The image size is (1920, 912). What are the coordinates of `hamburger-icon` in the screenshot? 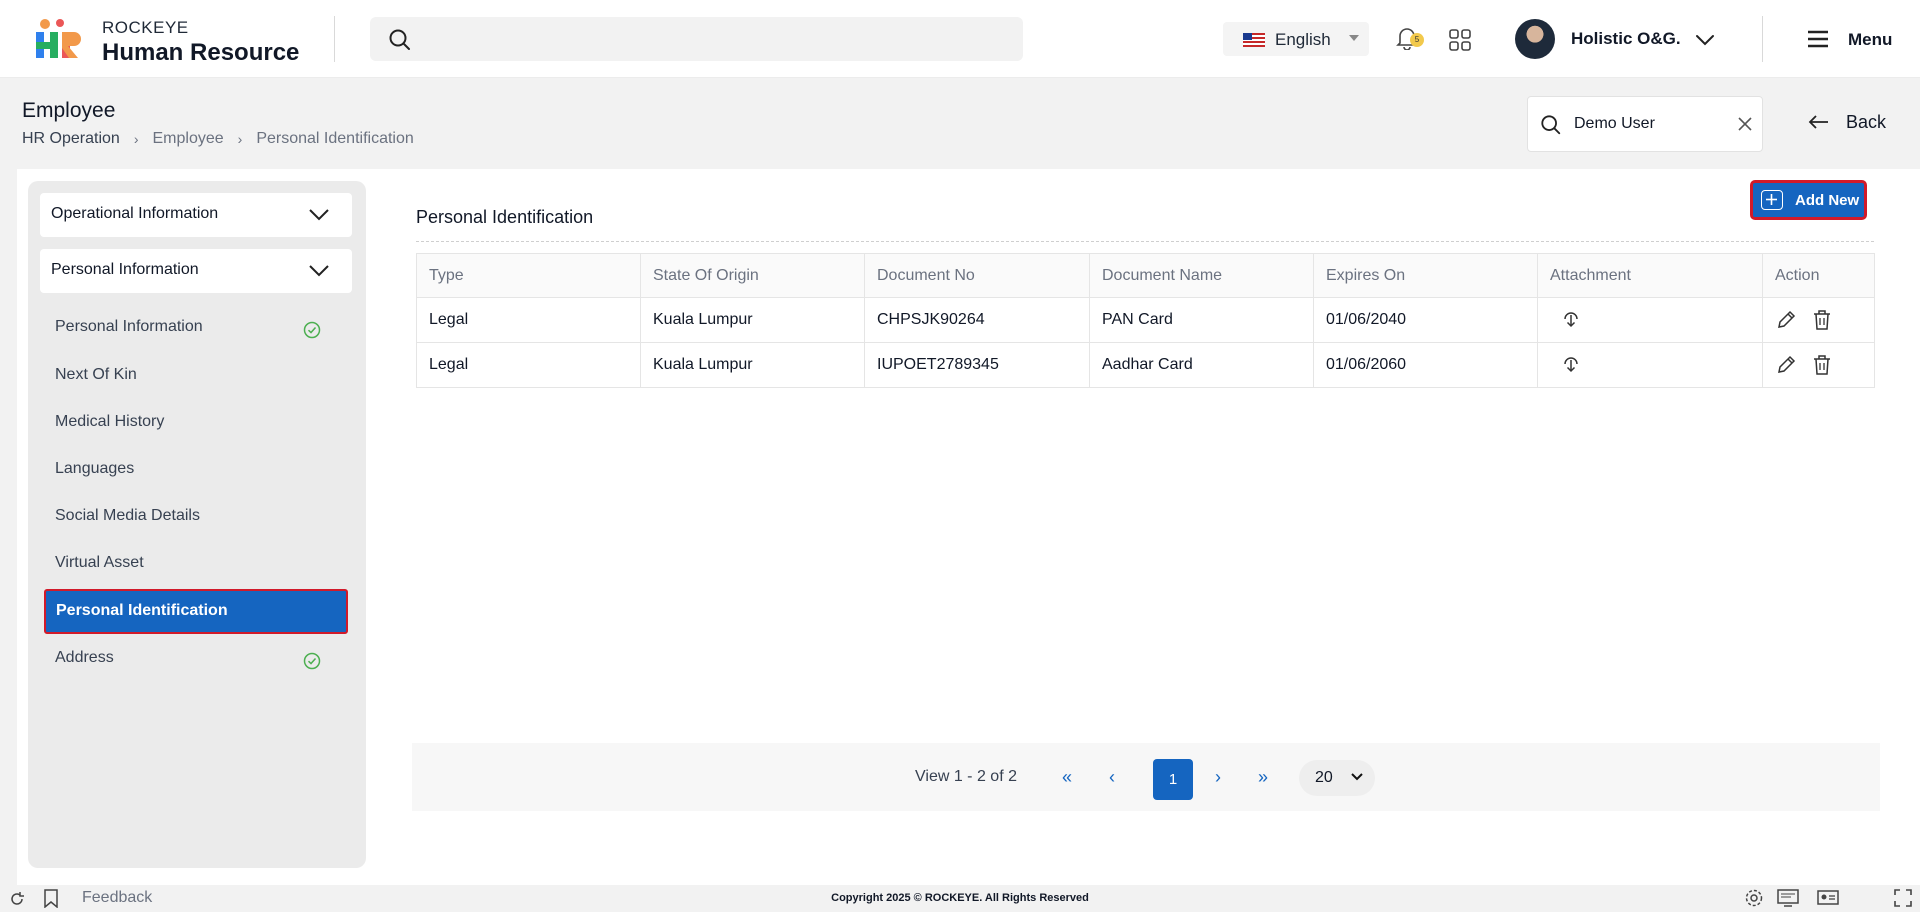 It's located at (1818, 39).